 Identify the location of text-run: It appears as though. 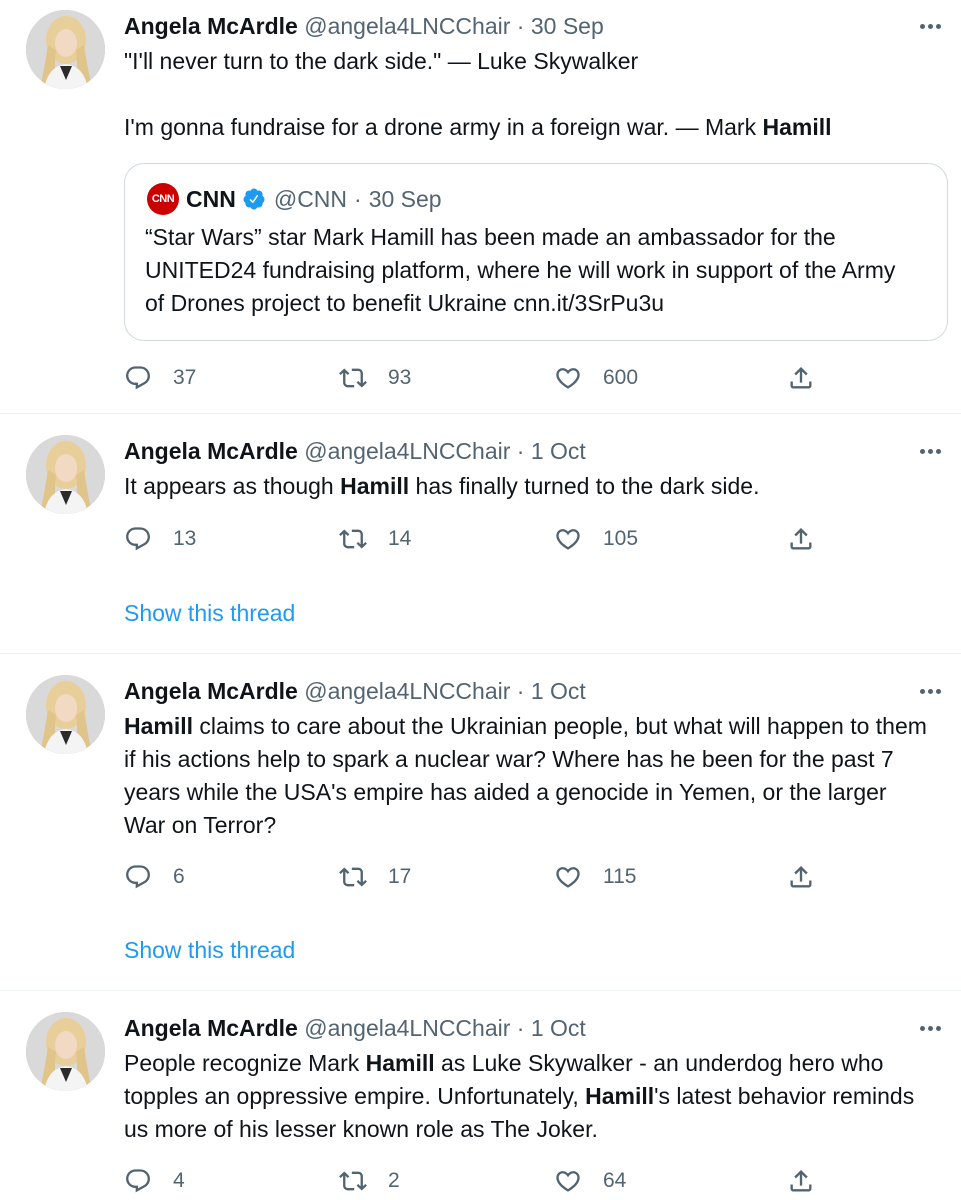
(232, 486).